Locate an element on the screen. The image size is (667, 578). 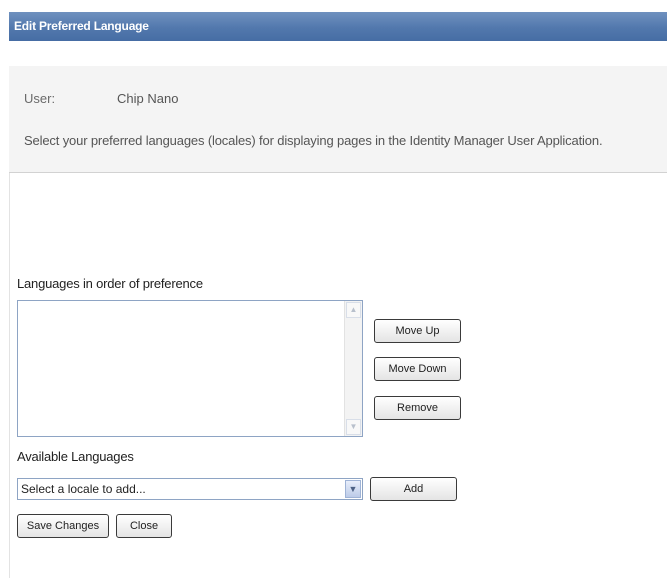
locale-select: Select a locale to add... ▼ is located at coordinates (190, 489).